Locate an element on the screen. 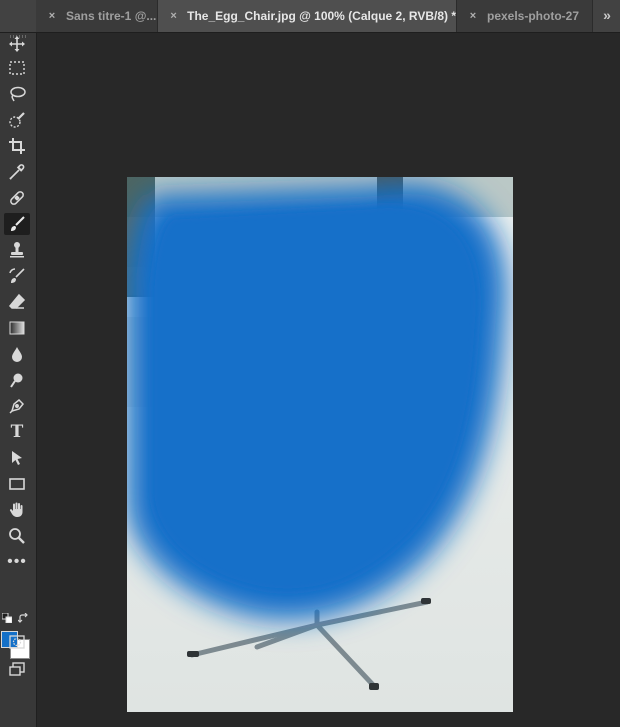 The image size is (620, 727). hand-icon is located at coordinates (16, 509).